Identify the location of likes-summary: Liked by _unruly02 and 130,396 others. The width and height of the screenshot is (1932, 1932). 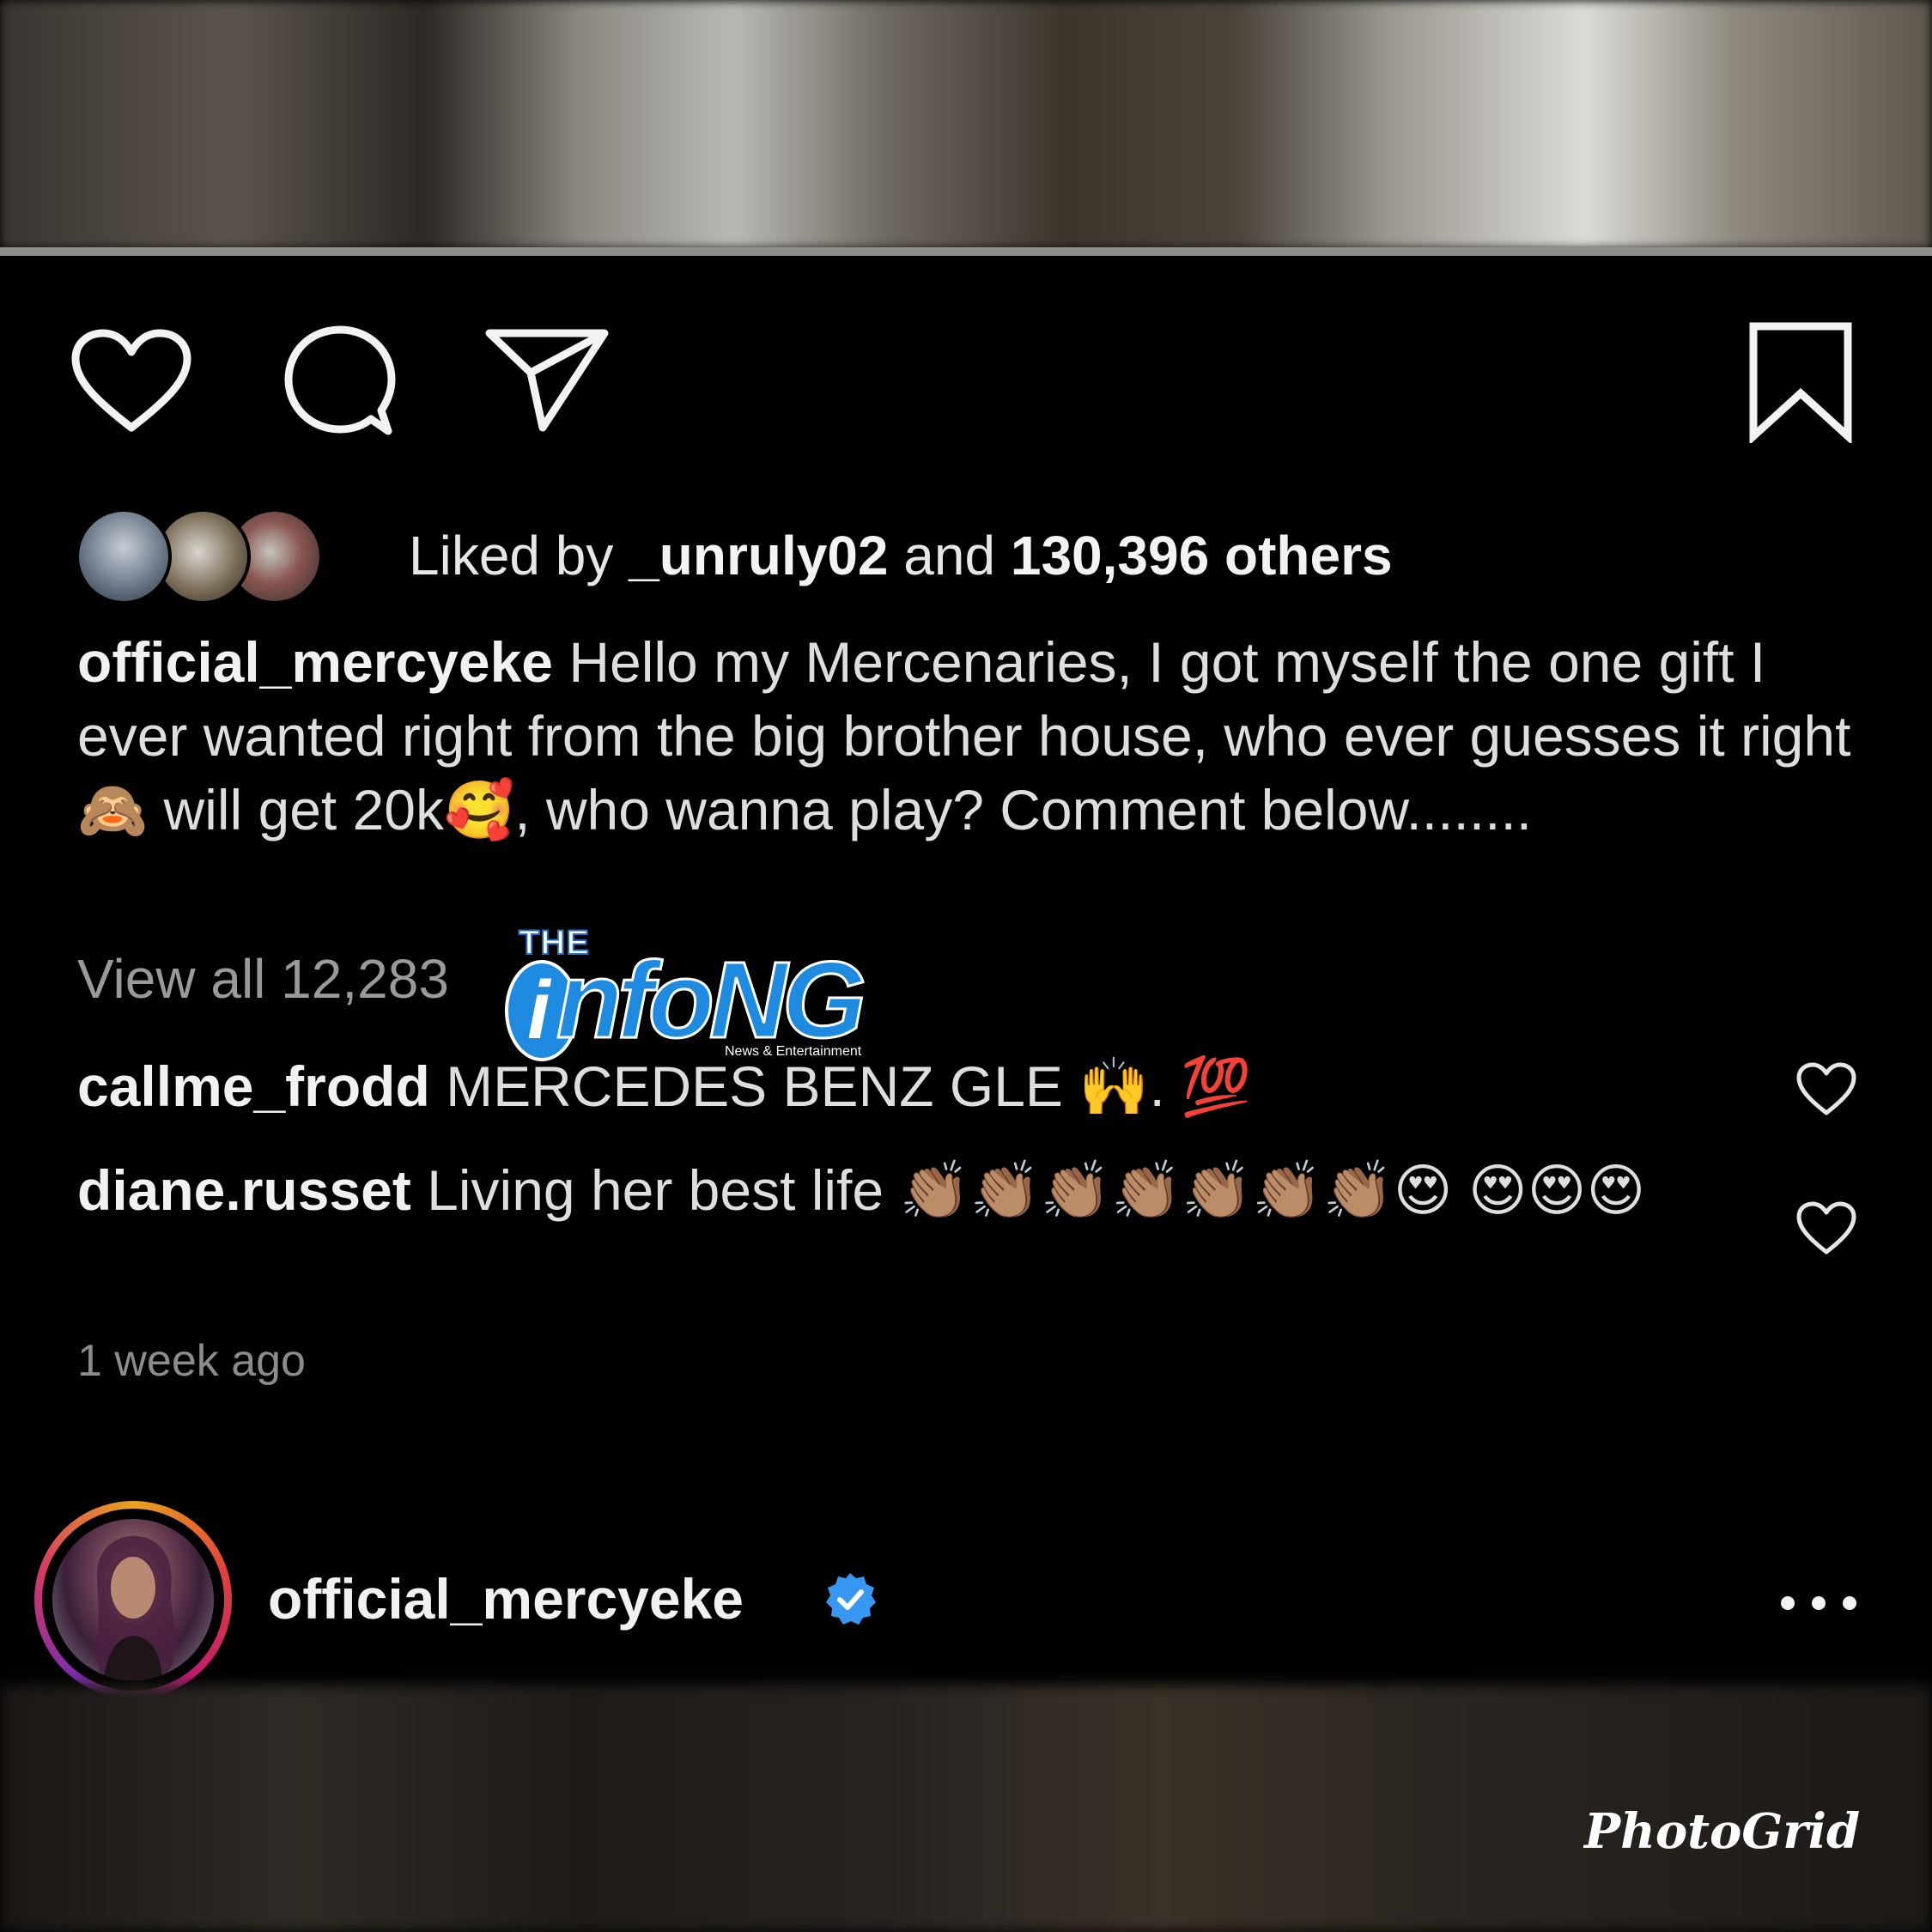
(901, 555).